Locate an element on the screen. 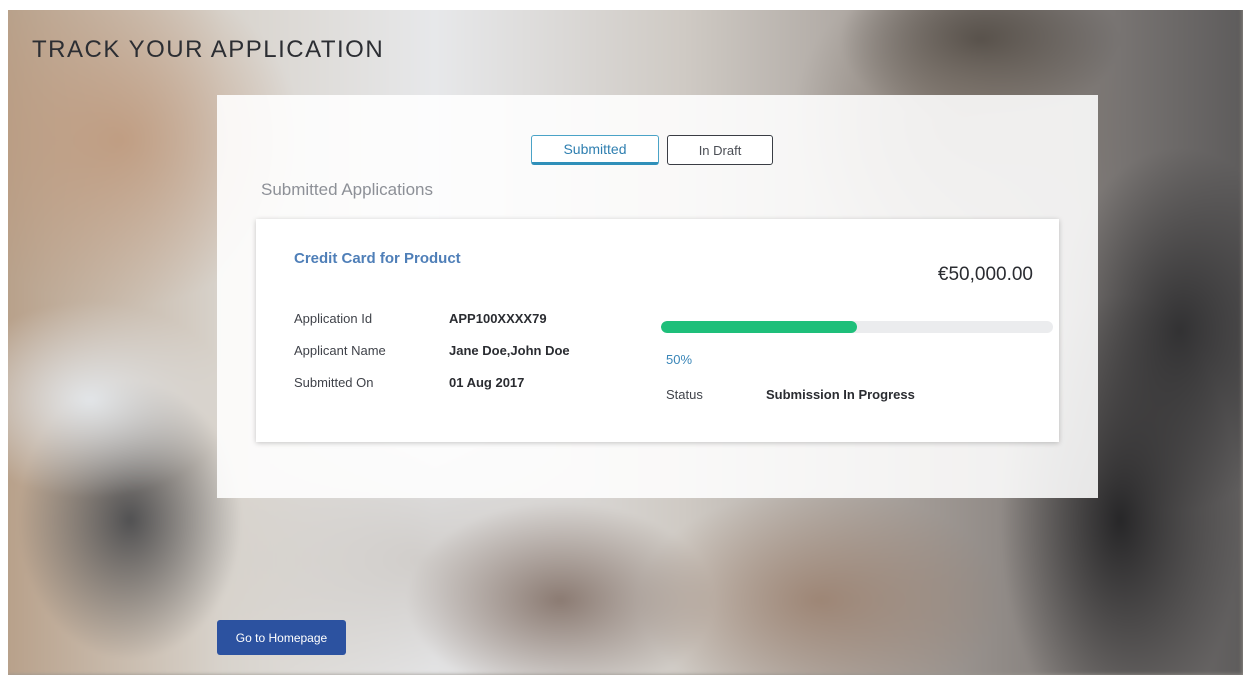 This screenshot has width=1243, height=675. product-name-link: Credit Card for Product is located at coordinates (377, 258).